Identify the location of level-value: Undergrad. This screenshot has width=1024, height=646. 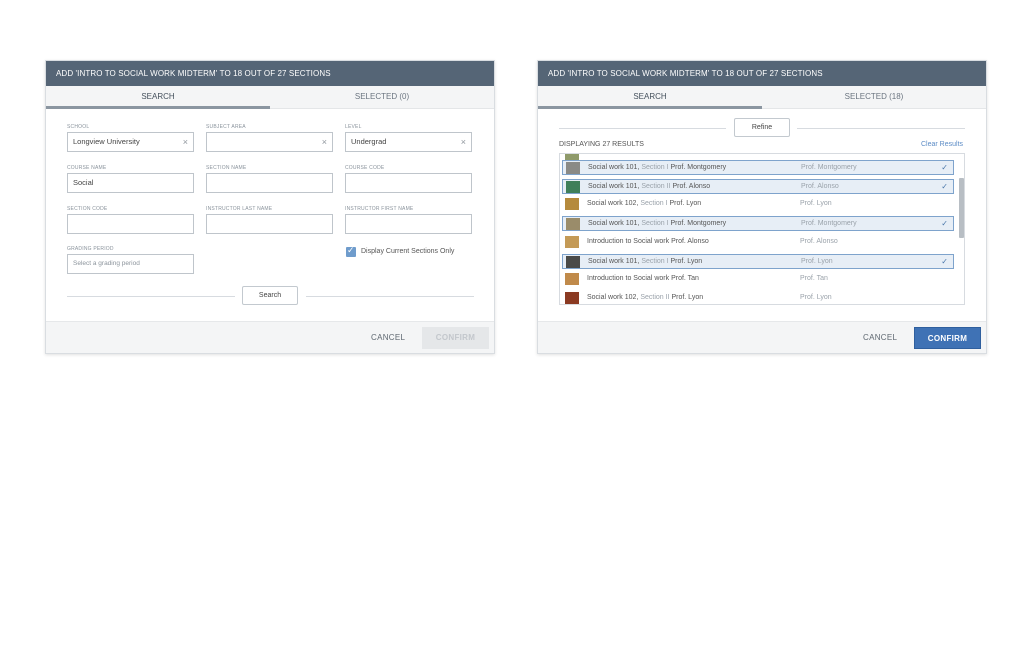
(369, 141).